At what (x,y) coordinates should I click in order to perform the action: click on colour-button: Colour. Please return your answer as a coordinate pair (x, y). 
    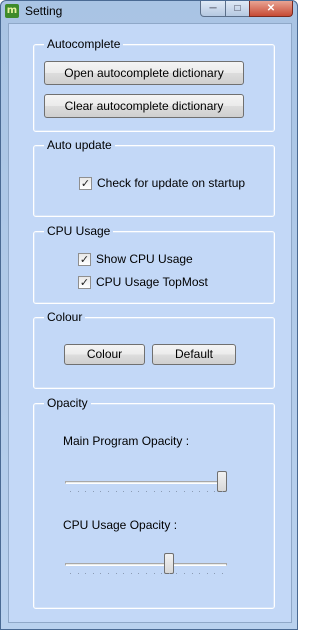
    Looking at the image, I should click on (104, 354).